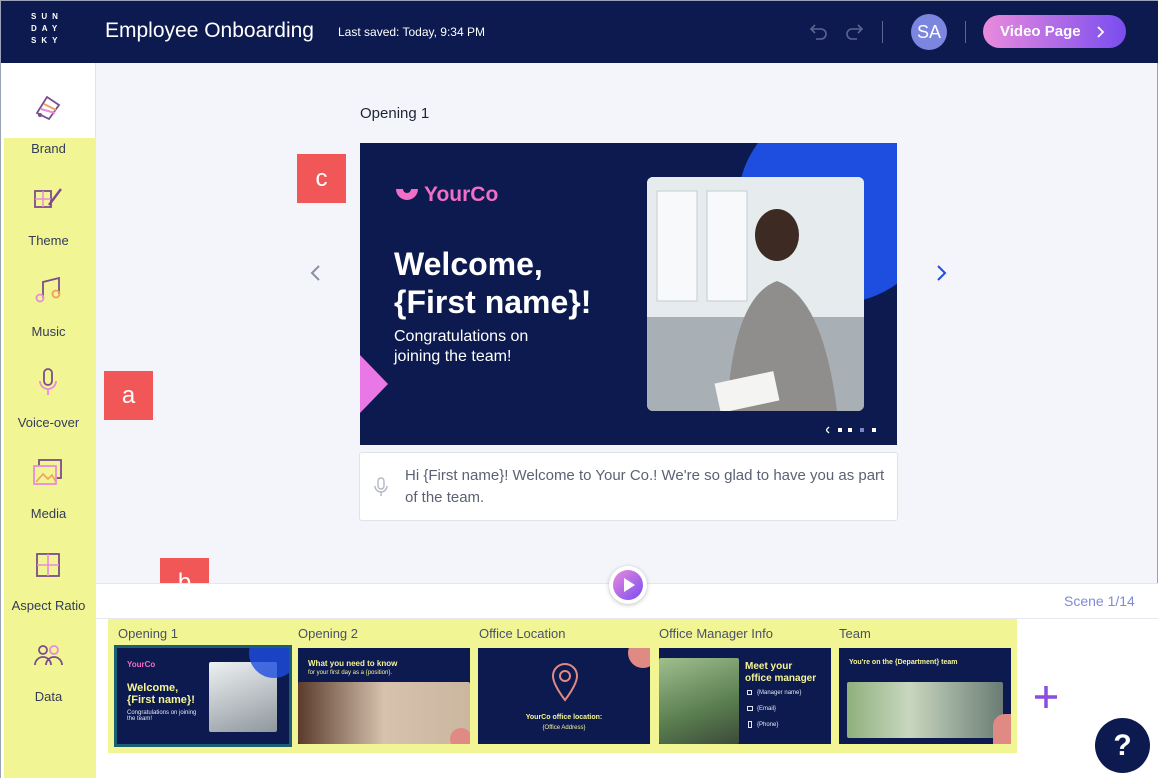 The image size is (1158, 778). Describe the element at coordinates (1101, 32) in the screenshot. I see `chevron-right-icon` at that location.